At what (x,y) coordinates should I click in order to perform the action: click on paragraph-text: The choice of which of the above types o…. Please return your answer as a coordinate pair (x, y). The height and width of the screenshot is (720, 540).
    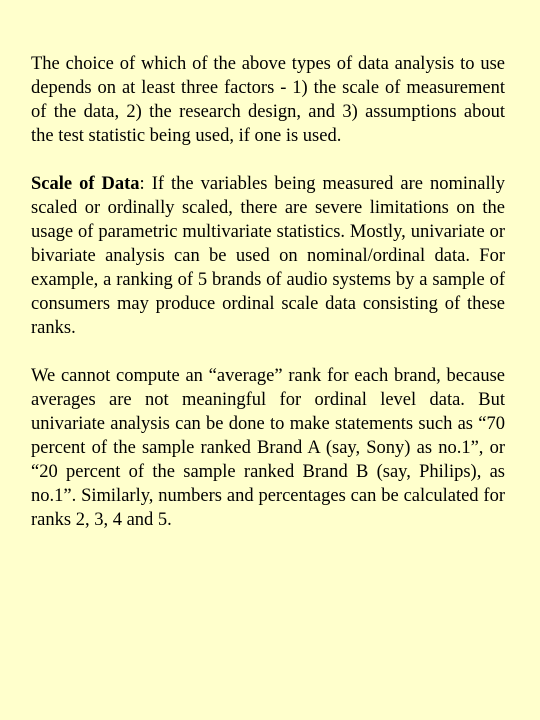
    Looking at the image, I should click on (268, 100).